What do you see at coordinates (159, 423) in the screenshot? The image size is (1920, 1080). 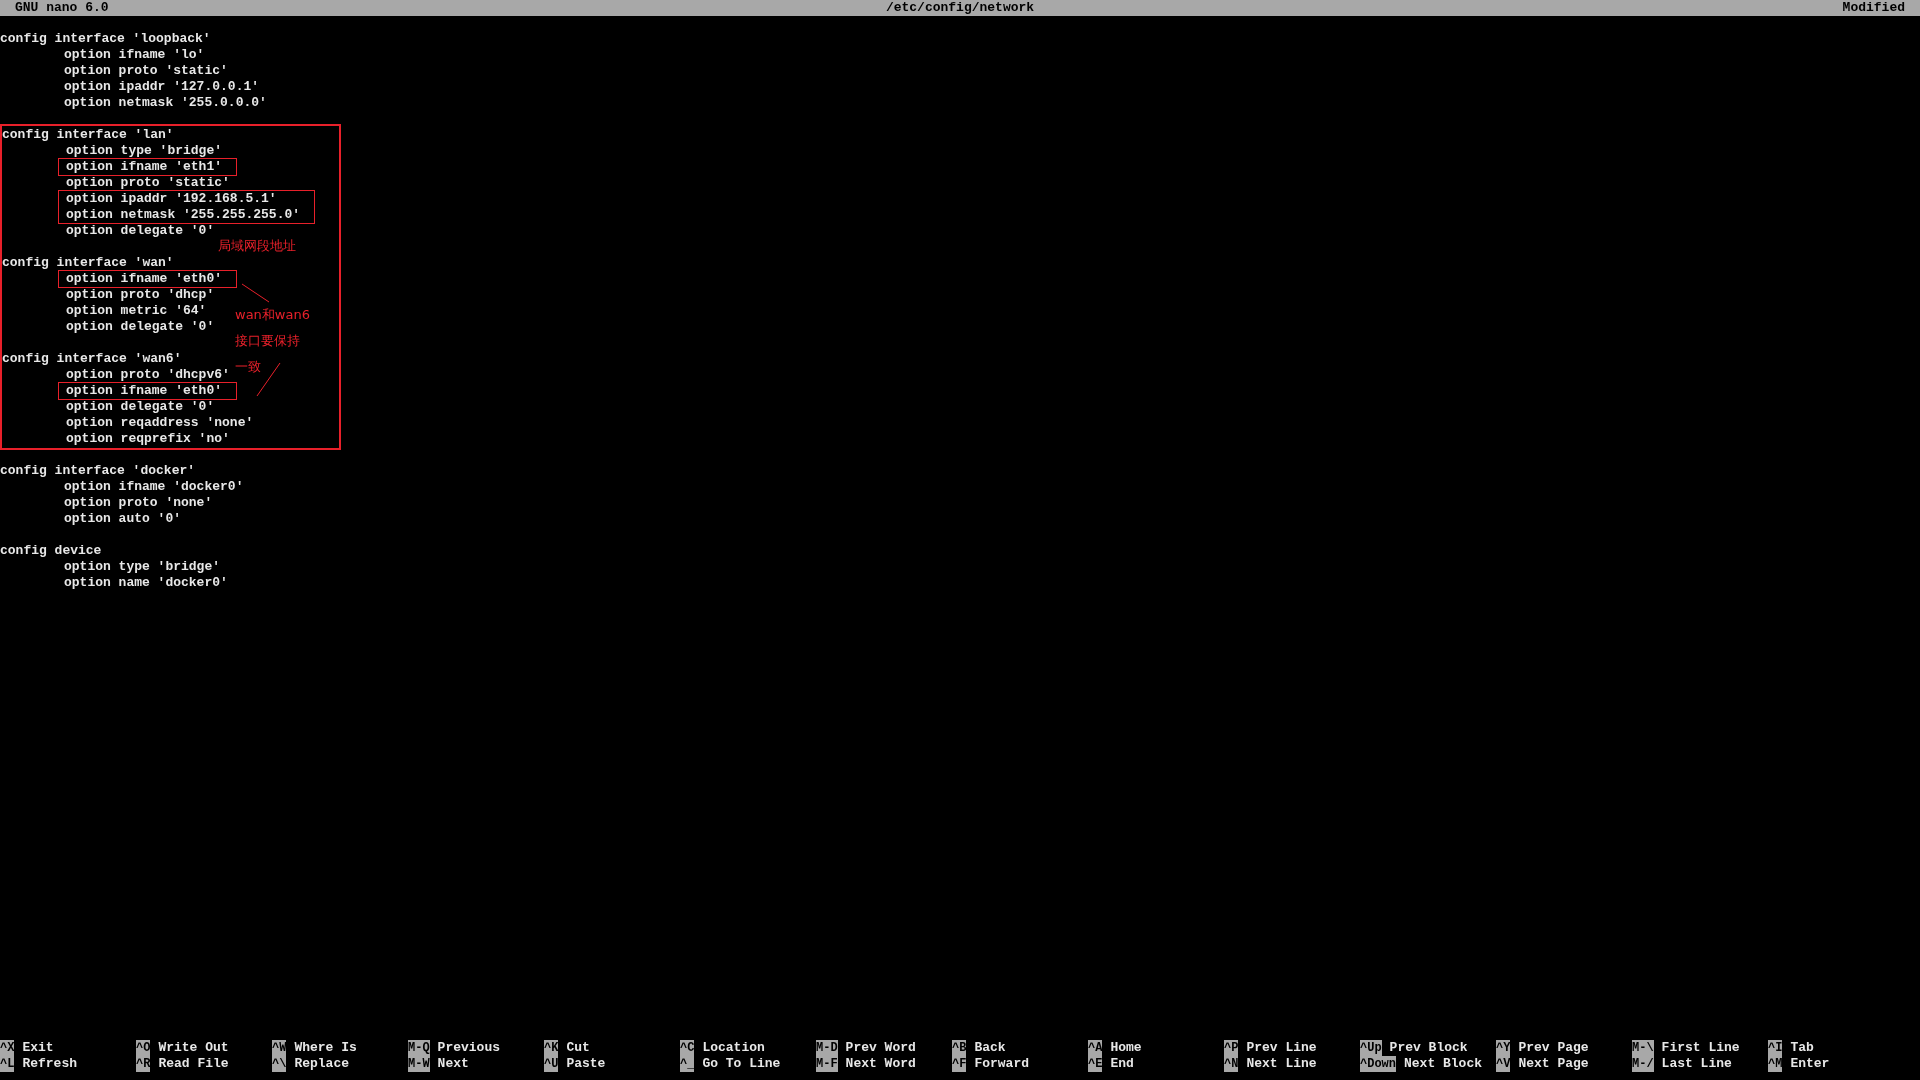 I see `code-line: option reqaddress 'none'` at bounding box center [159, 423].